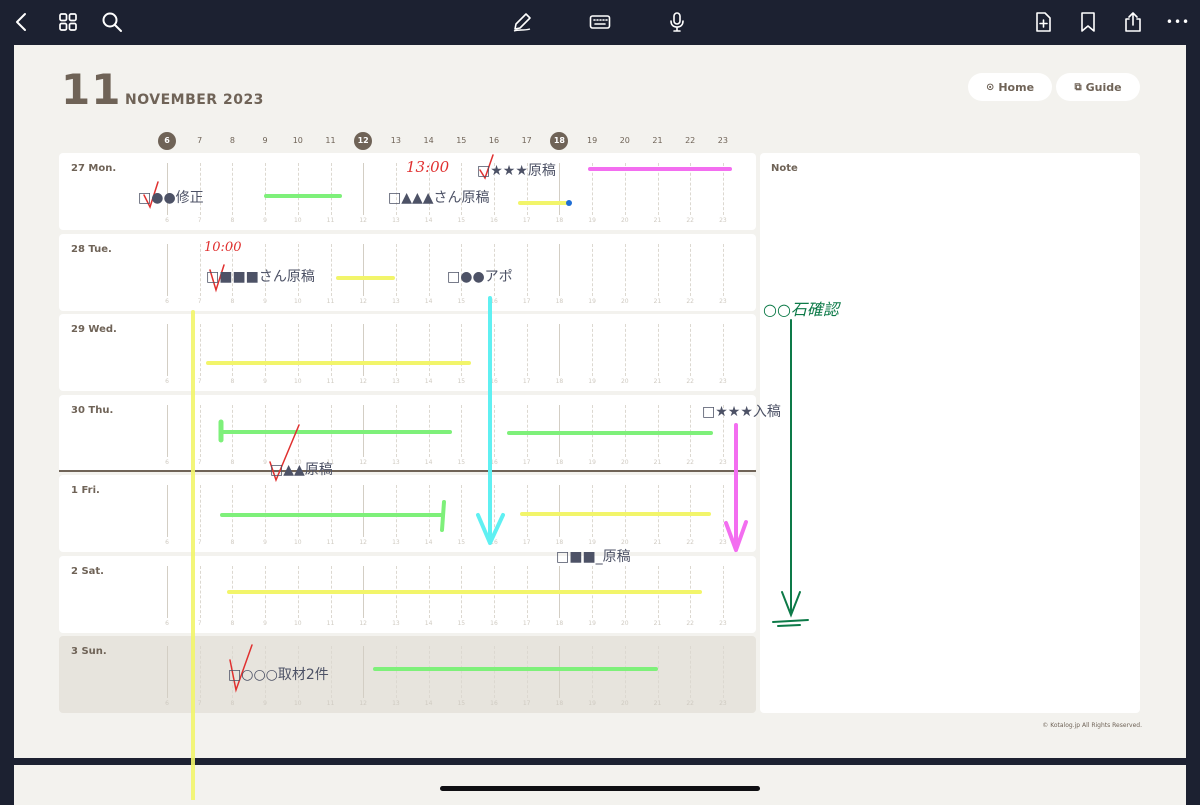 This screenshot has height=805, width=1200. What do you see at coordinates (494, 301) in the screenshot?
I see `row-hour-label: 16` at bounding box center [494, 301].